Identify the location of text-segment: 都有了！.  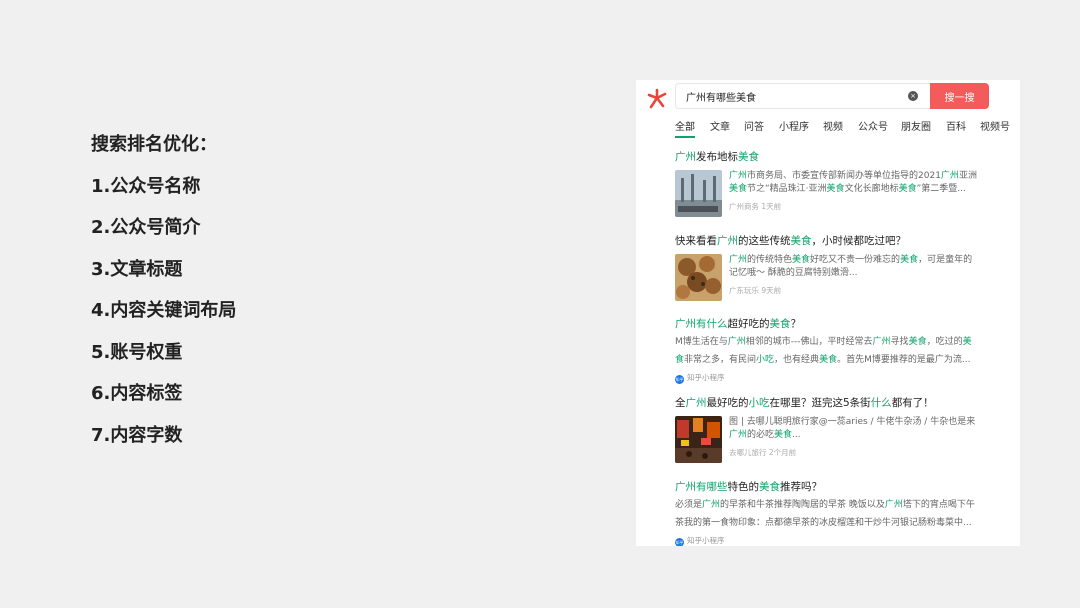
(912, 403).